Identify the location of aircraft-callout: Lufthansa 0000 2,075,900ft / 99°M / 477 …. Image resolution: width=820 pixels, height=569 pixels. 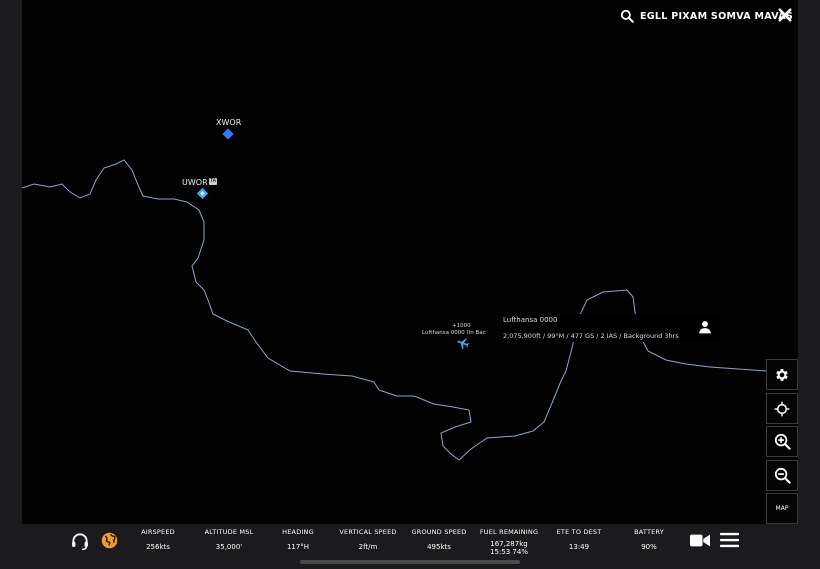
(610, 328).